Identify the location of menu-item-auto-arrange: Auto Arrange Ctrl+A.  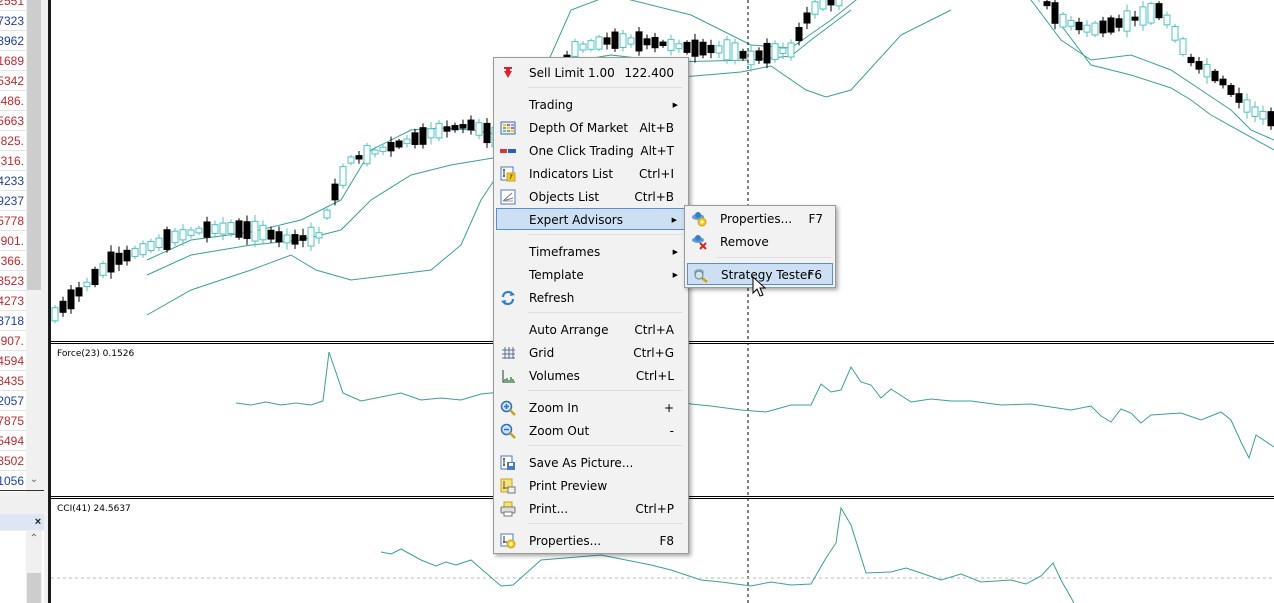
(591, 330).